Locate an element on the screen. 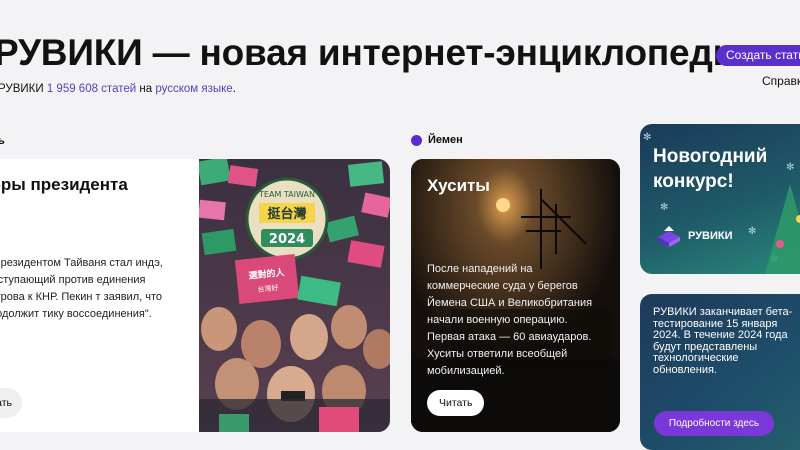 The width and height of the screenshot is (800, 450). card-contest-title: Новогодний конкурс! is located at coordinates (710, 169).